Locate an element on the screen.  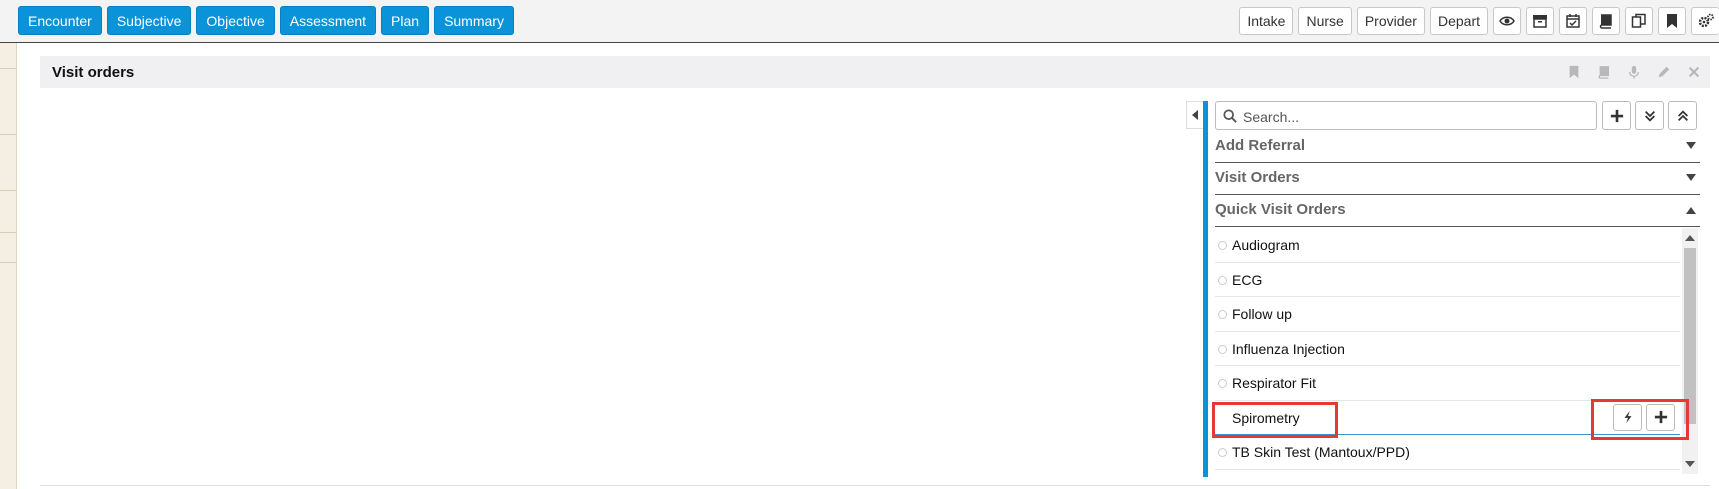
depart-button: Depart is located at coordinates (1458, 21).